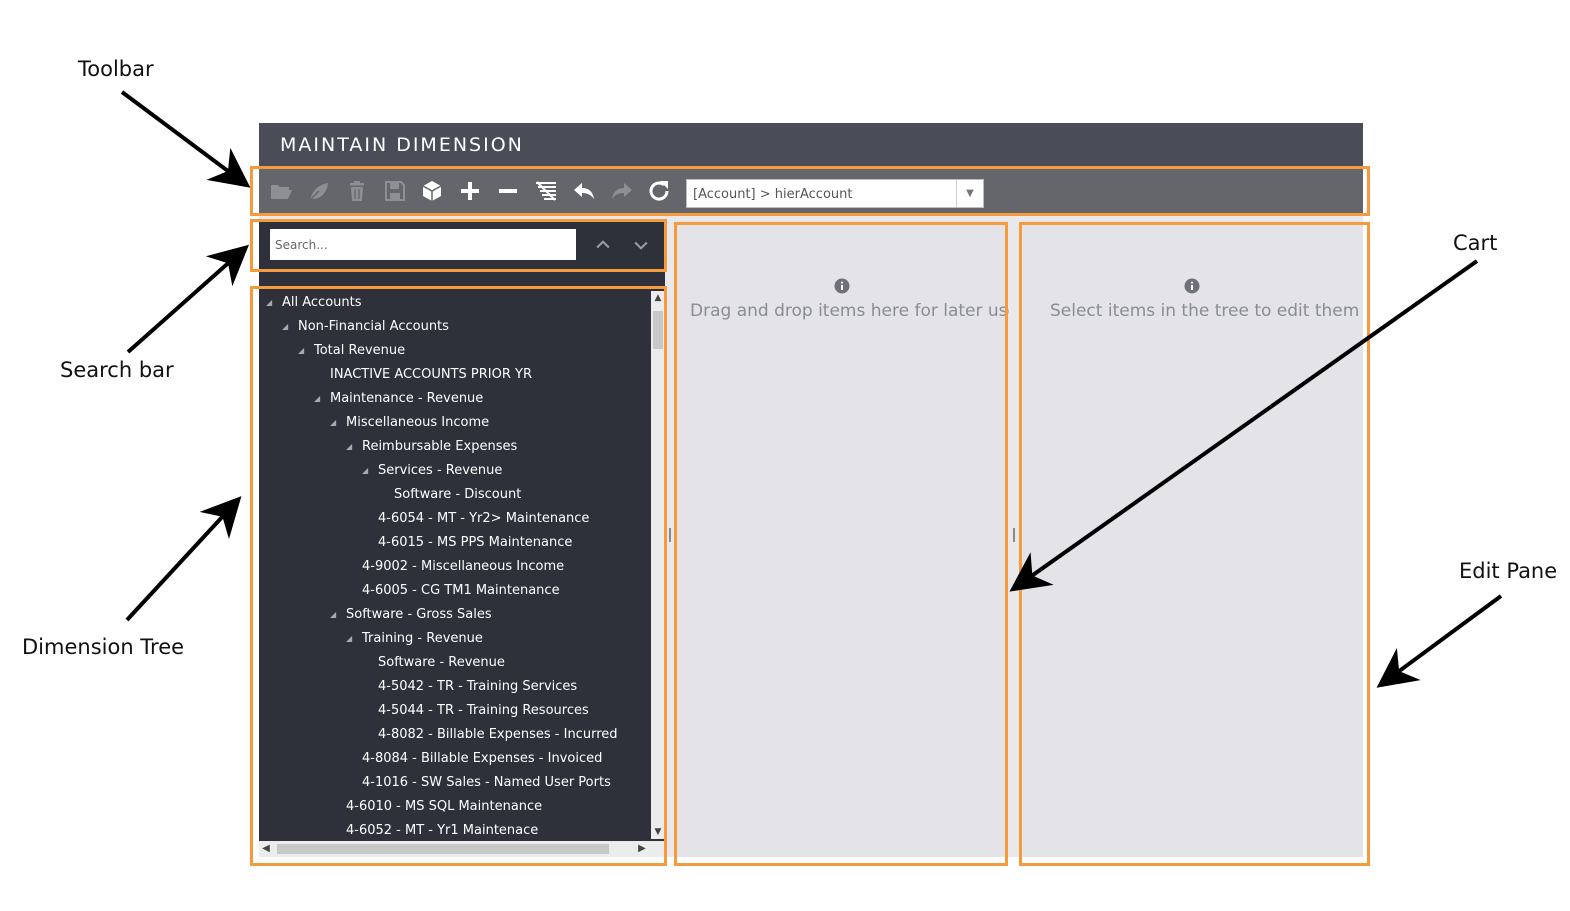  What do you see at coordinates (183, 559) in the screenshot?
I see `dimension-tree-arrow` at bounding box center [183, 559].